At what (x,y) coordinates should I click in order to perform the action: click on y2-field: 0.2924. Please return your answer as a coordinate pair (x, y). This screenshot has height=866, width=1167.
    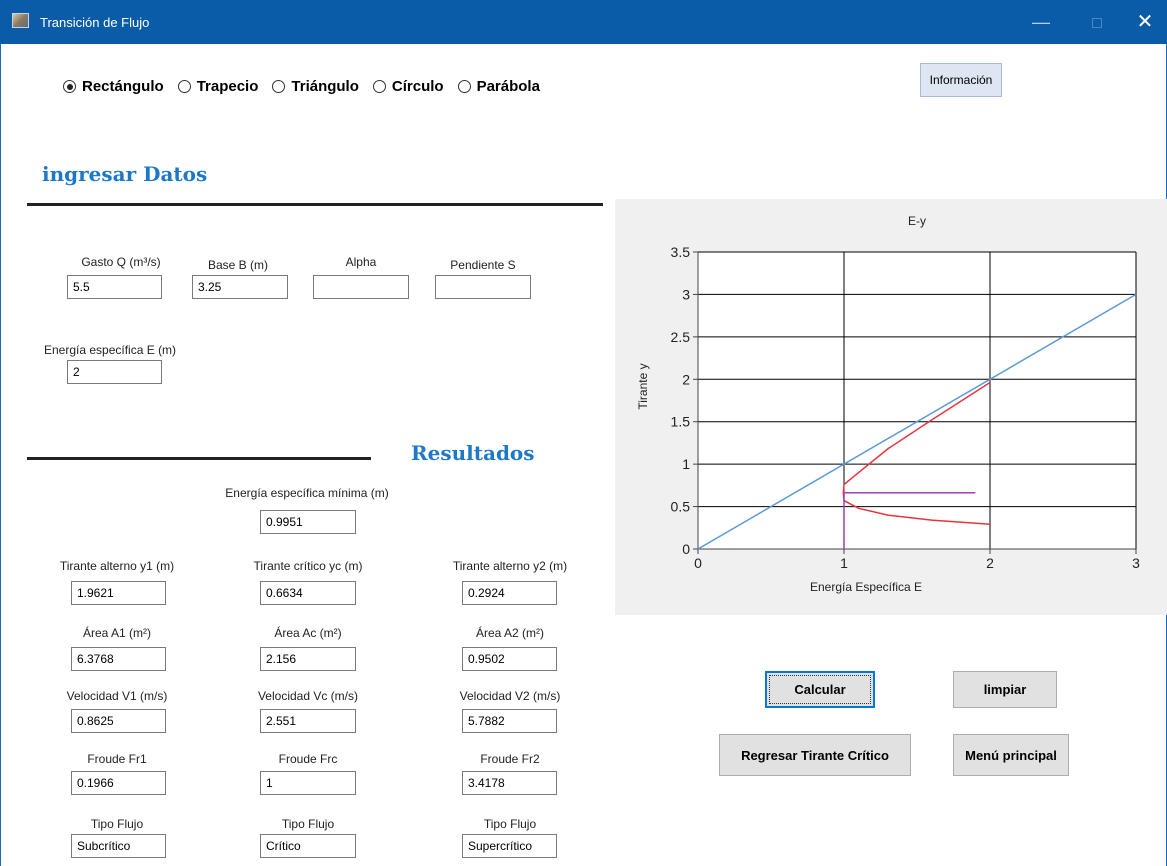
    Looking at the image, I should click on (509, 593).